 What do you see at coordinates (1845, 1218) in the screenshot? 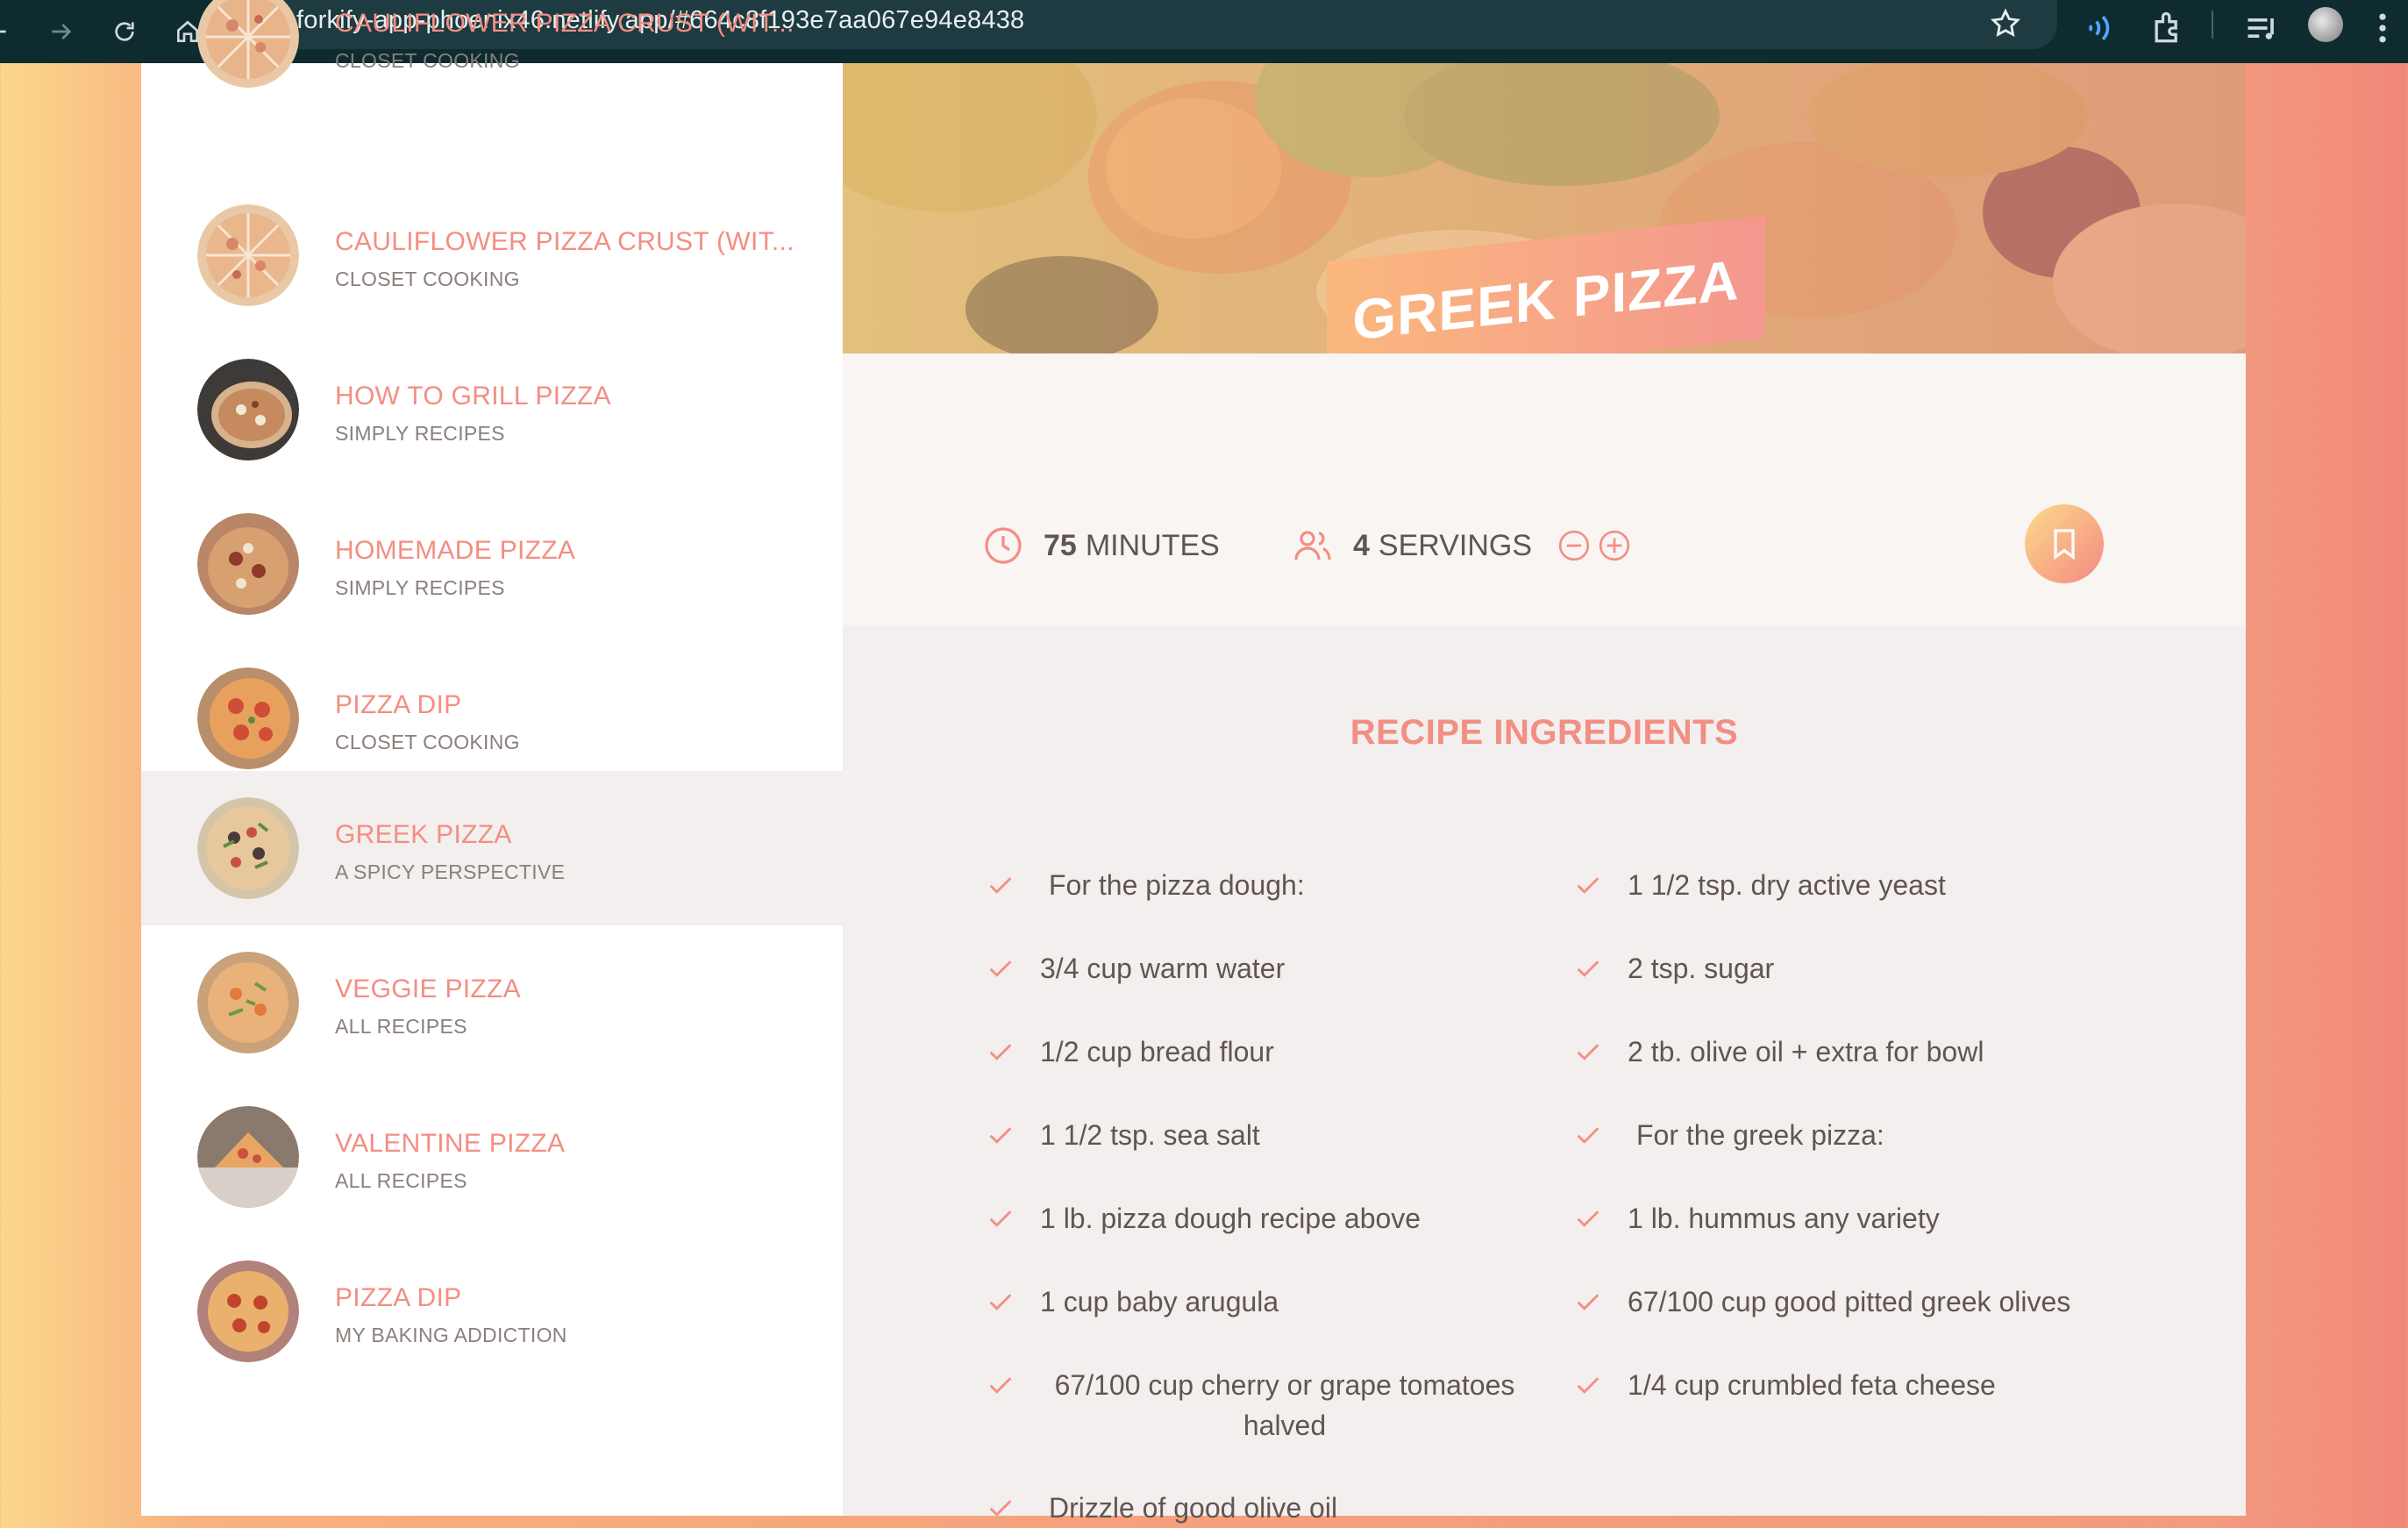
I see `ingredient-item: 1 lb. hummus any variety` at bounding box center [1845, 1218].